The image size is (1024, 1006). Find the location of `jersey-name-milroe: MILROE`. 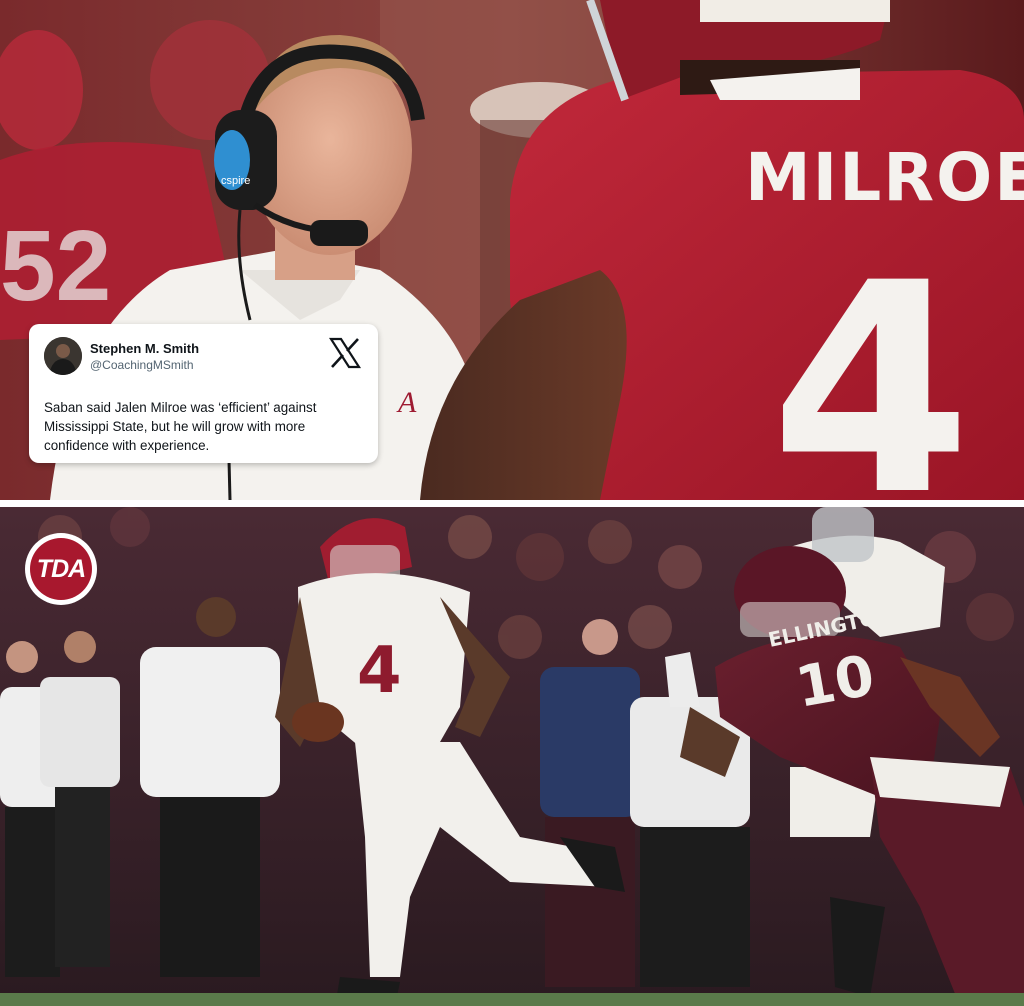

jersey-name-milroe: MILROE is located at coordinates (884, 177).